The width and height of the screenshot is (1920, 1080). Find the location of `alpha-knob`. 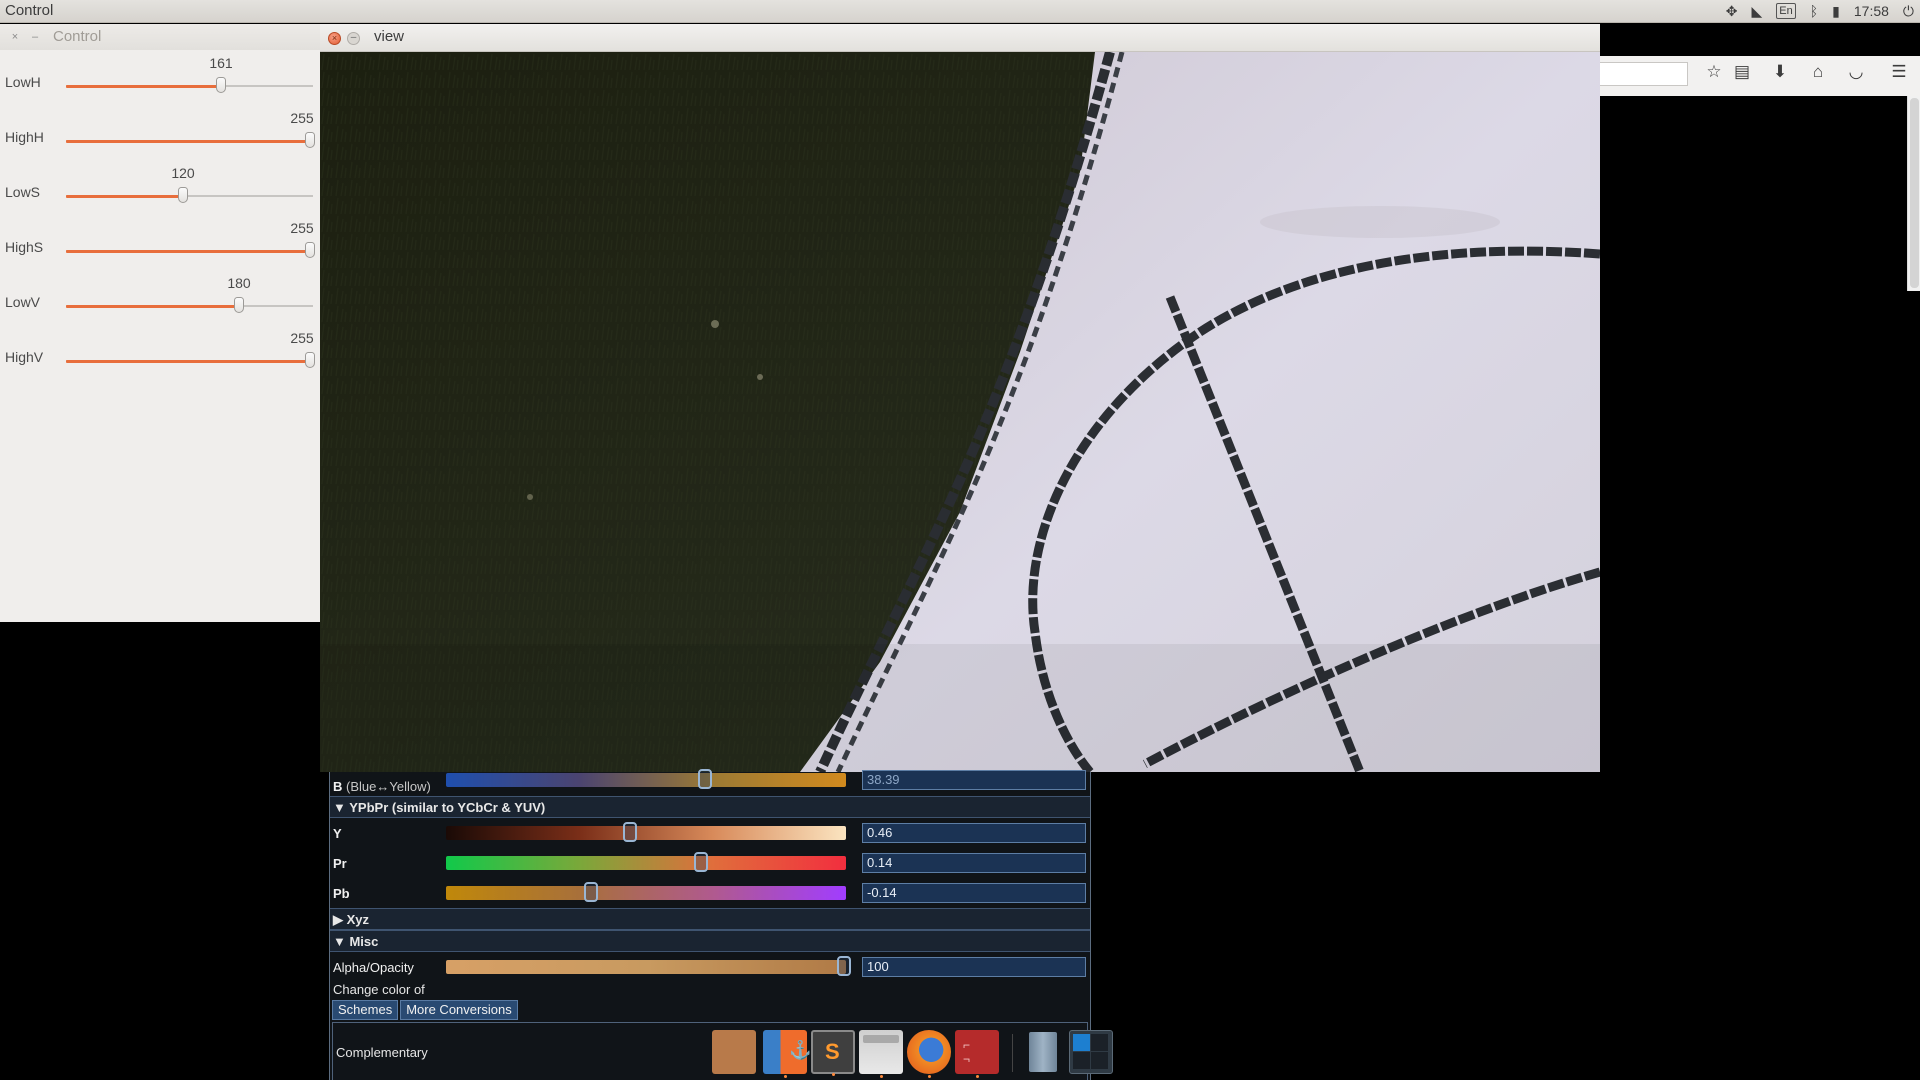

alpha-knob is located at coordinates (844, 966).